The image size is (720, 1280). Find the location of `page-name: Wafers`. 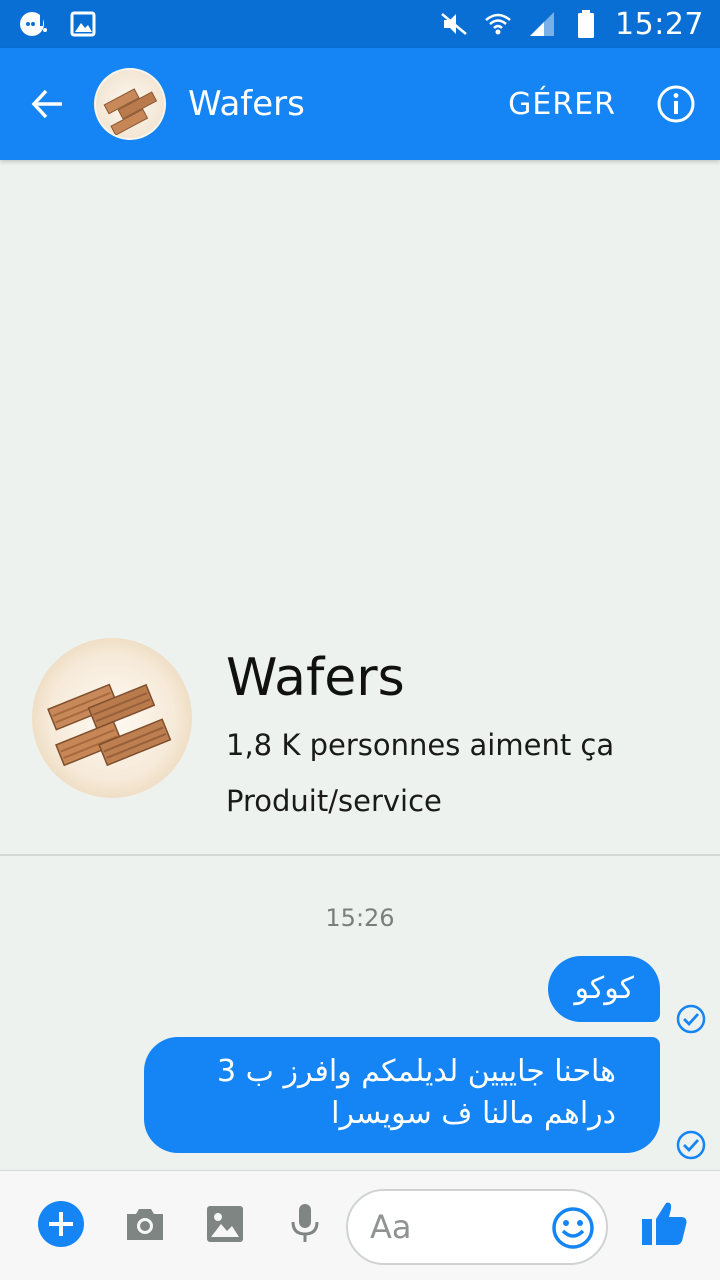

page-name: Wafers is located at coordinates (315, 678).